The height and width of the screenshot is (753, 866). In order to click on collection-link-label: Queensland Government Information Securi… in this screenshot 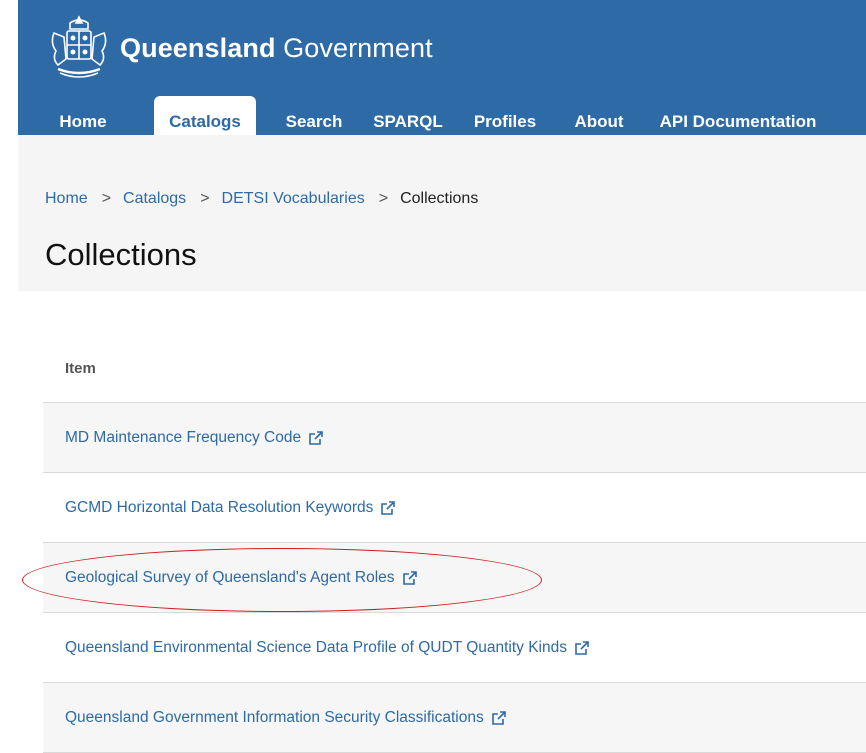, I will do `click(274, 717)`.